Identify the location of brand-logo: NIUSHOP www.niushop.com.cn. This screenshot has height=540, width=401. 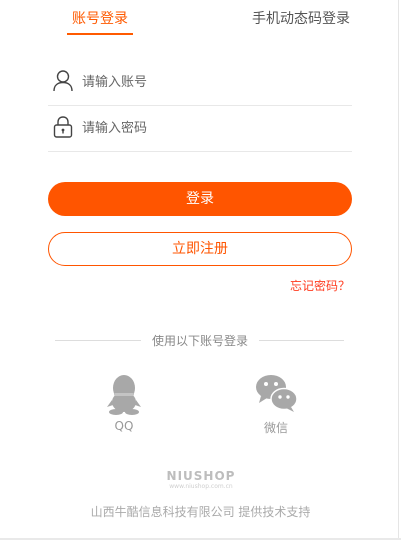
(201, 480).